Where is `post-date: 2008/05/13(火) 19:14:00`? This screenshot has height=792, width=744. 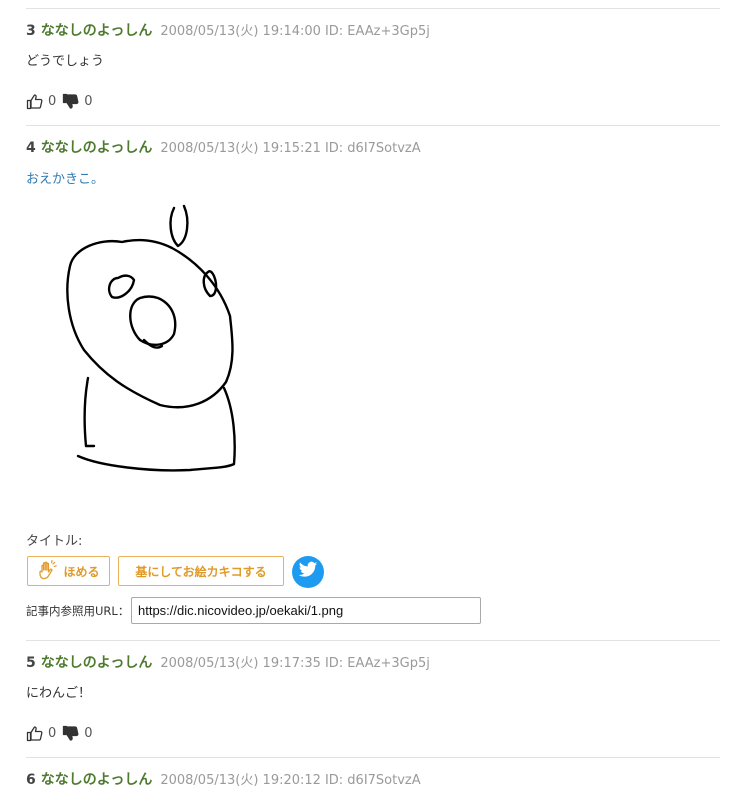 post-date: 2008/05/13(火) 19:14:00 is located at coordinates (240, 31).